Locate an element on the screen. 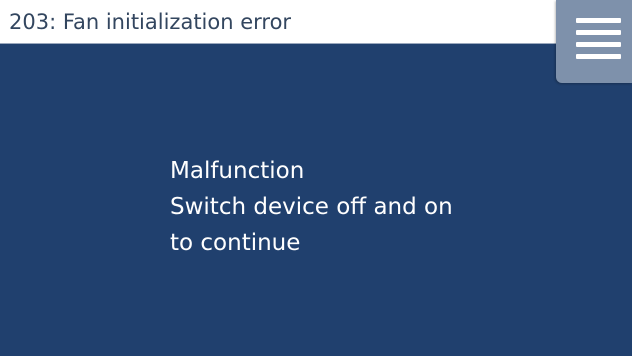 This screenshot has width=632, height=356. error-title: 203: Fan initialization error is located at coordinates (150, 22).